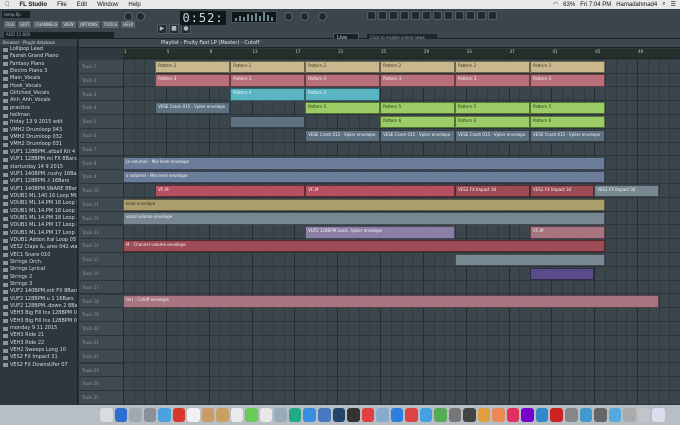  Describe the element at coordinates (448, 15) in the screenshot. I see `render-icon` at that location.